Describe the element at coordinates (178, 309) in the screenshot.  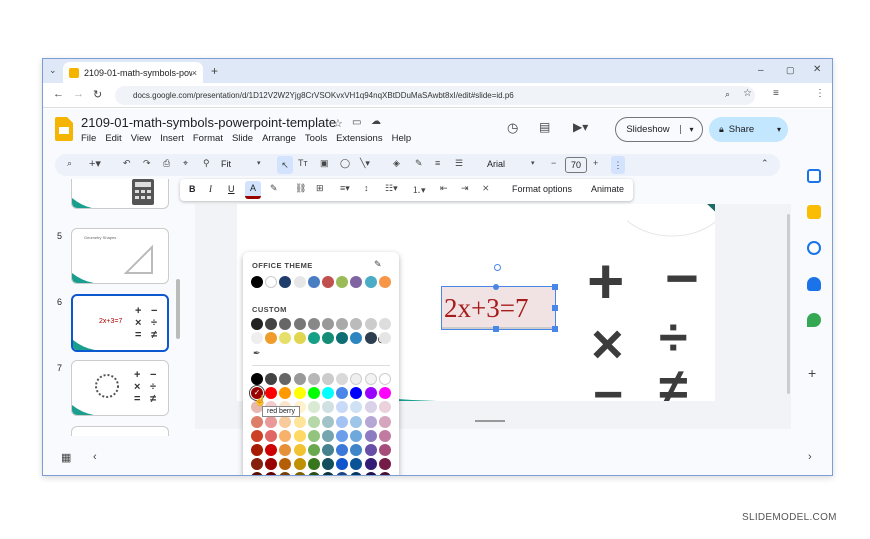
I see `filmstrip-scrollbar` at that location.